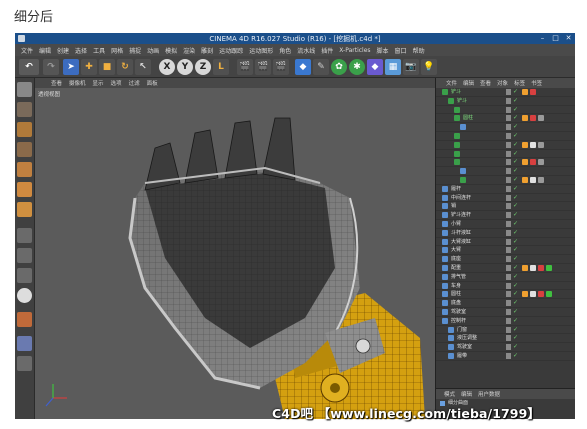 The height and width of the screenshot is (429, 587). What do you see at coordinates (401, 50) in the screenshot?
I see `menu-item-window: 窗口` at bounding box center [401, 50].